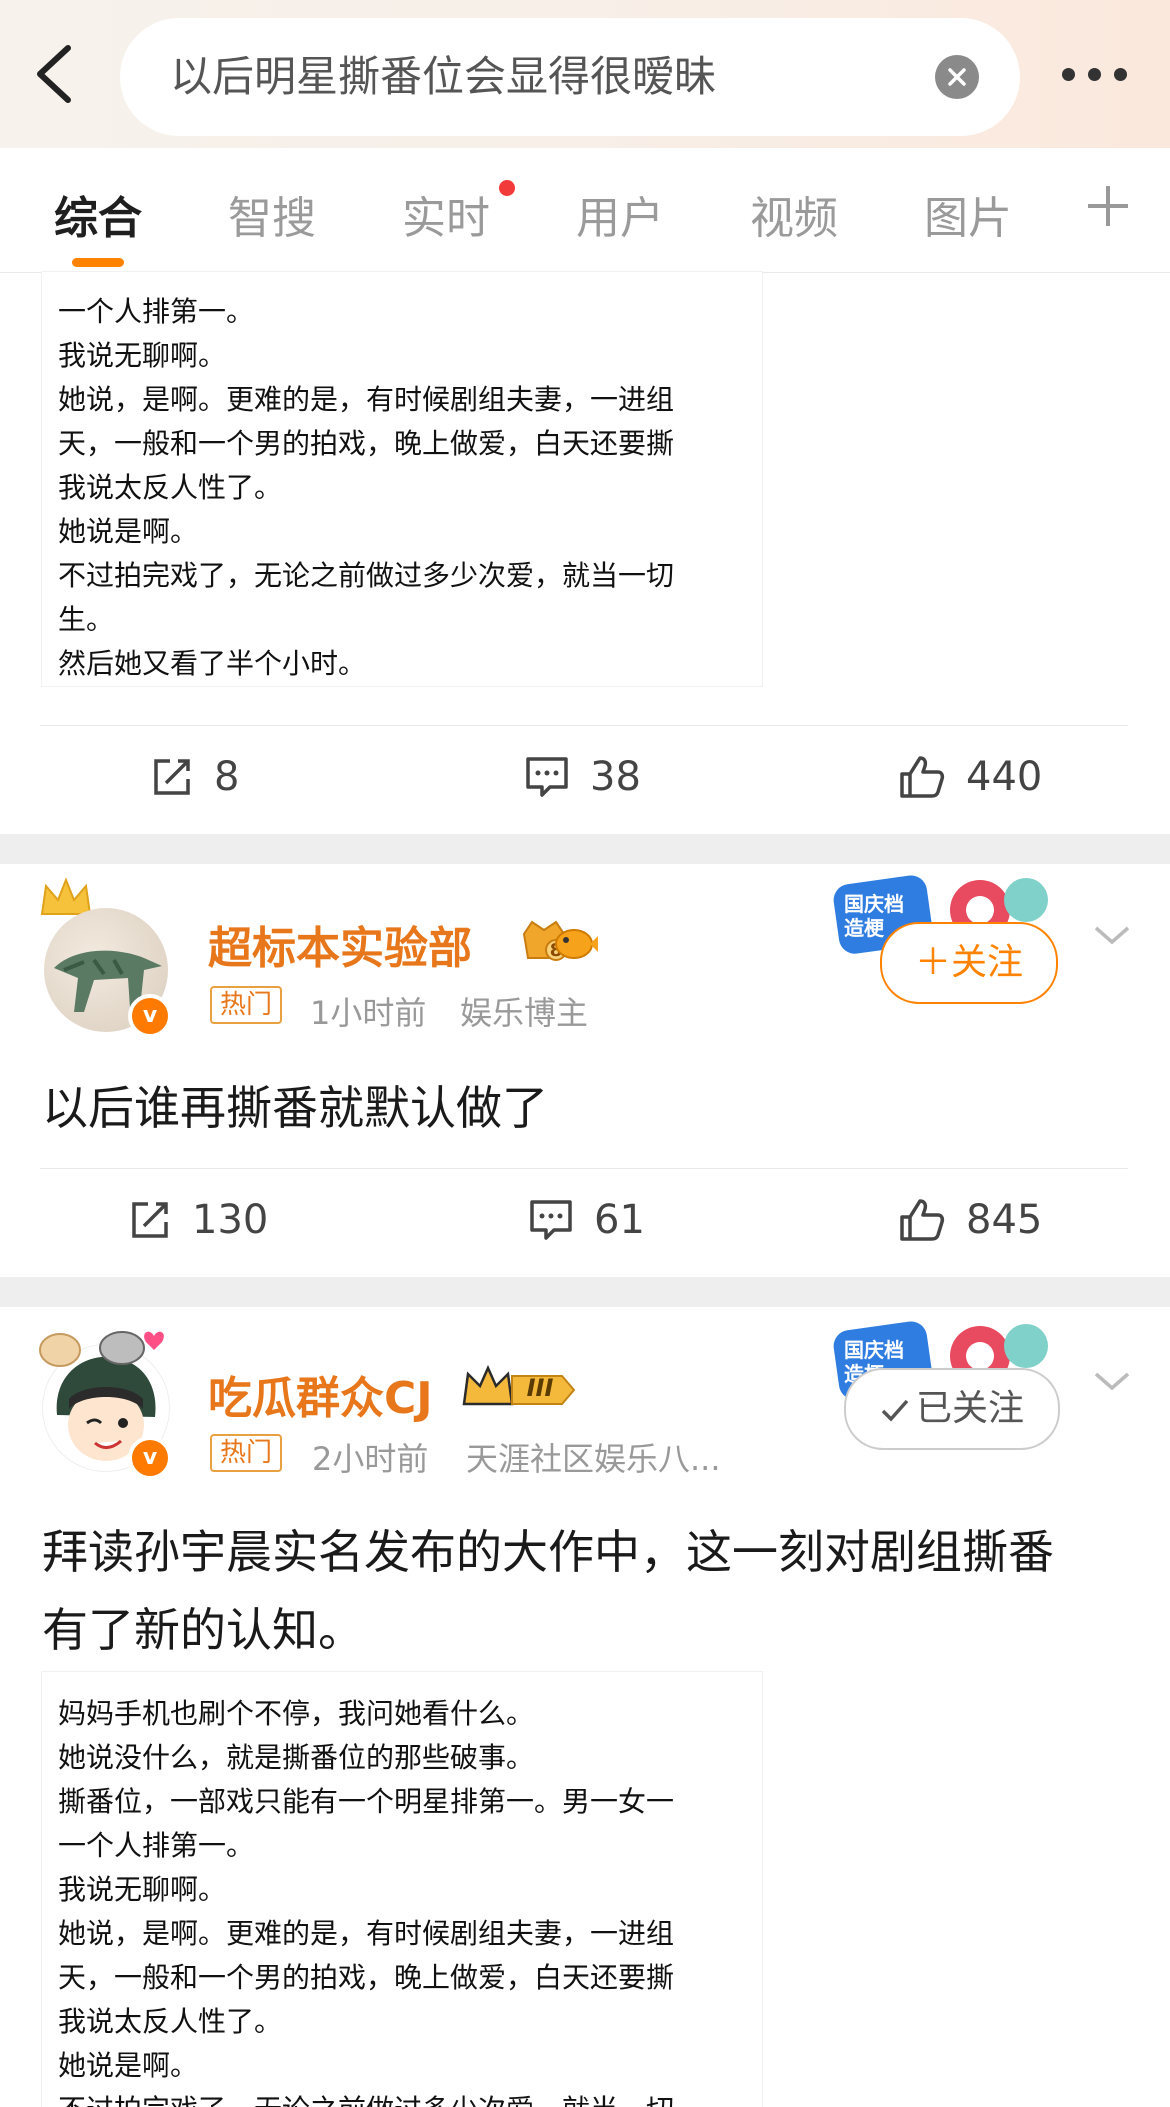 The image size is (1170, 2107). I want to click on more-options-icon, so click(1095, 75).